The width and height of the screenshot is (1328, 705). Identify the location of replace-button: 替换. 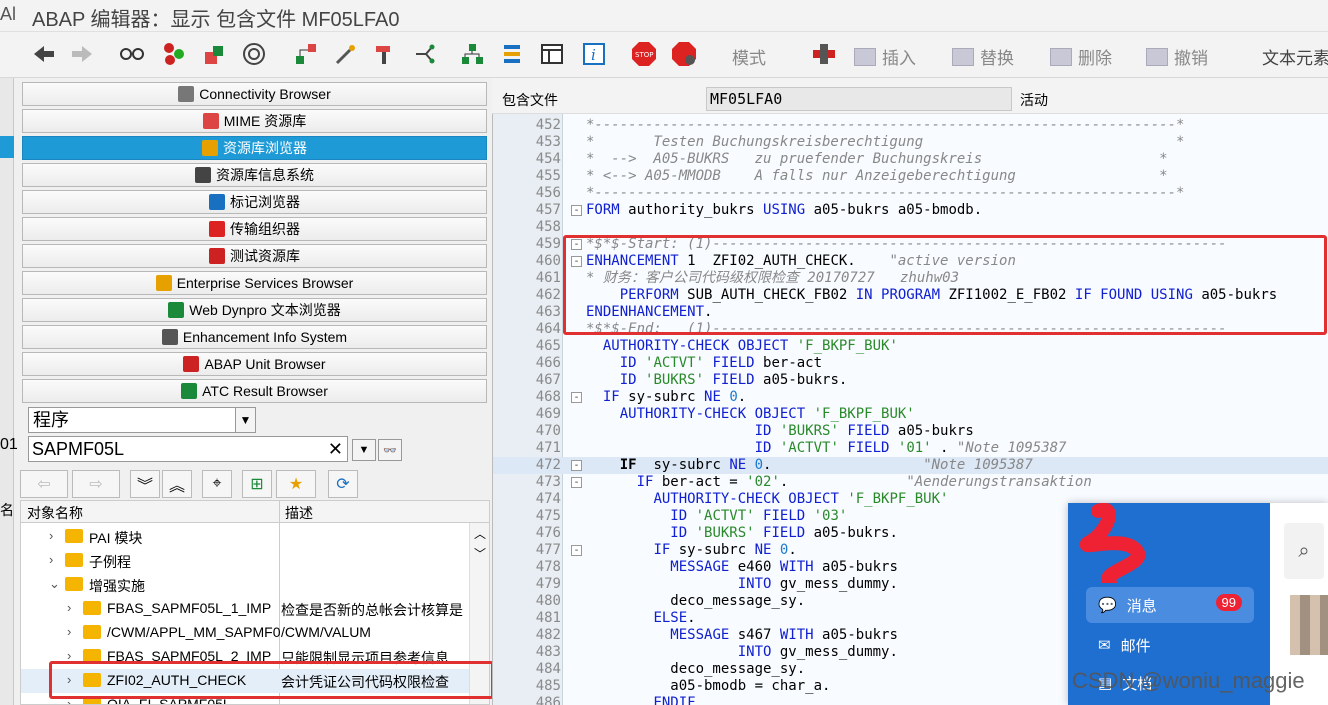
(983, 56).